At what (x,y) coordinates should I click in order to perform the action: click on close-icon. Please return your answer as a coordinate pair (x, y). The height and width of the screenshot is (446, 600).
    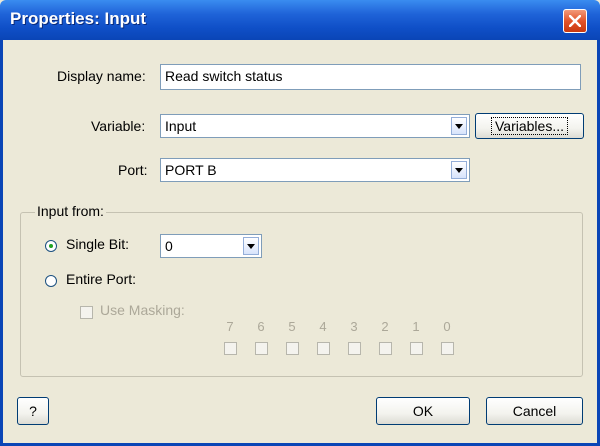
    Looking at the image, I should click on (575, 21).